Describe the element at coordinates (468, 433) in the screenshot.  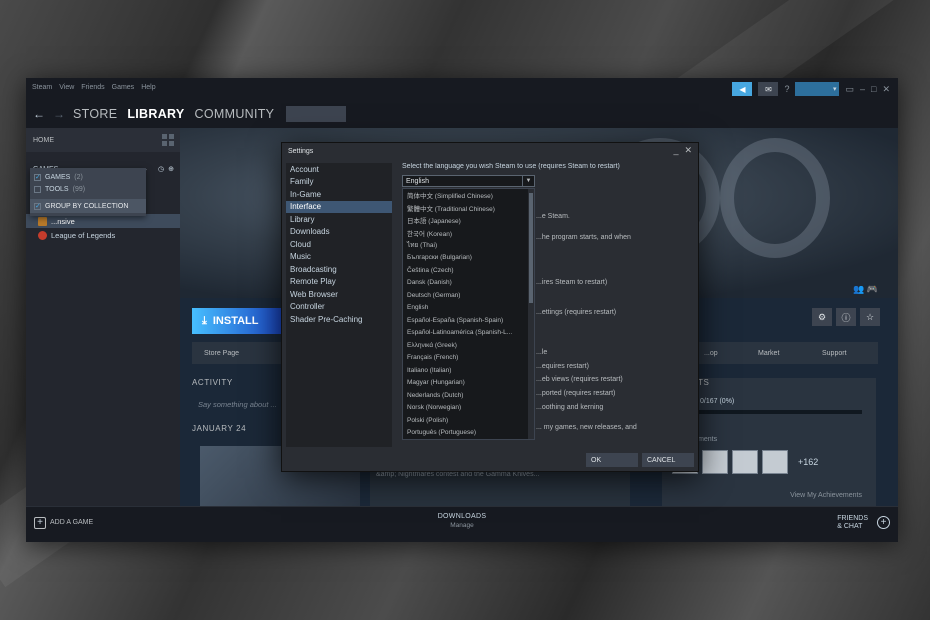
I see `language-option: Português (Portuguese)` at that location.